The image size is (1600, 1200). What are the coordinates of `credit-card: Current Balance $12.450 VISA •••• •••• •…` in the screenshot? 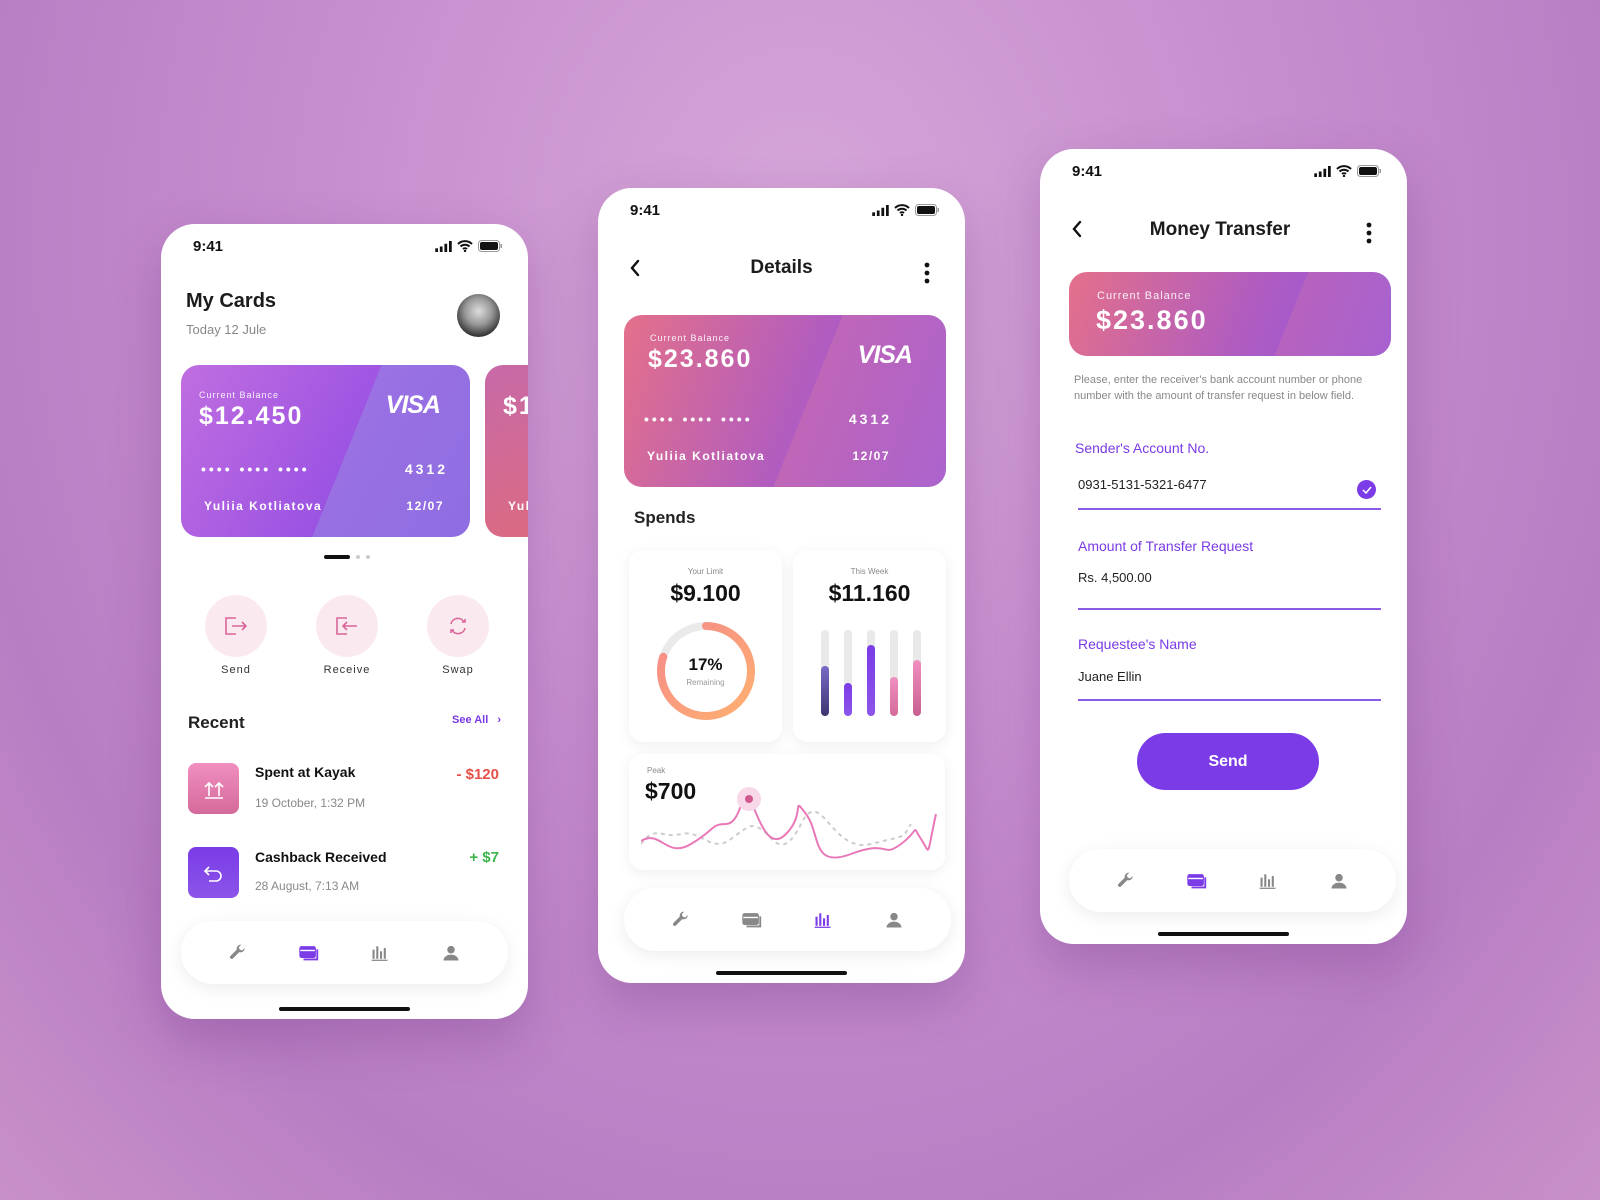 It's located at (325, 451).